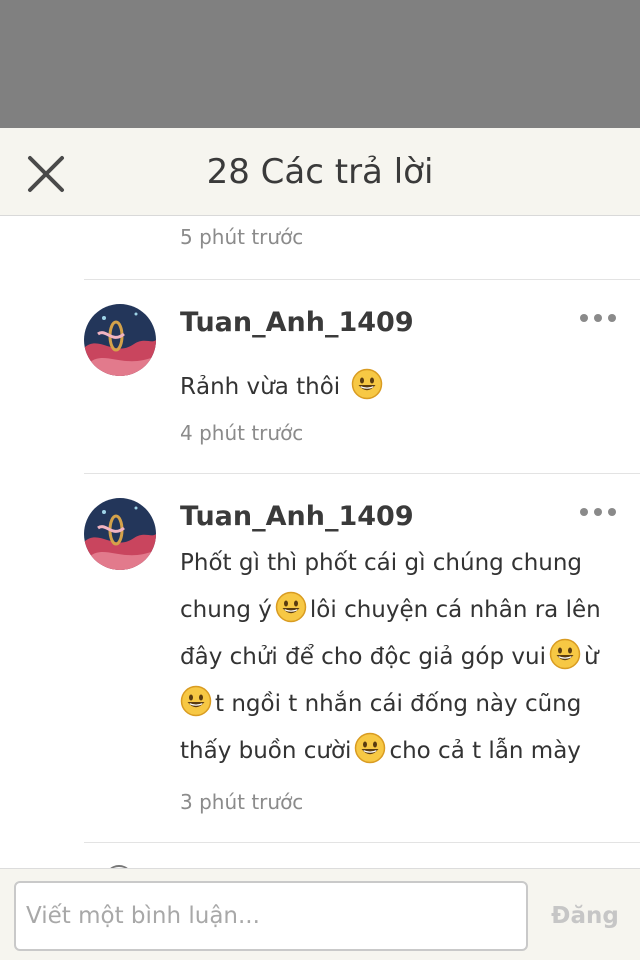 The image size is (640, 960). What do you see at coordinates (363, 657) in the screenshot?
I see `comment-text-segment: đây chửi để cho độc giả góp vui` at bounding box center [363, 657].